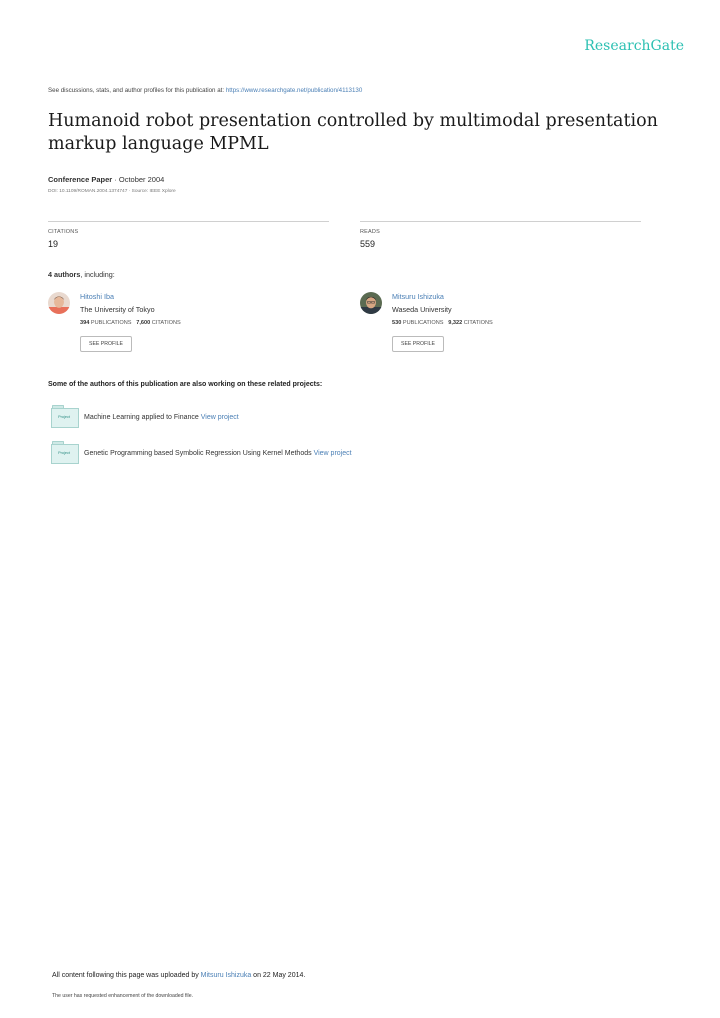 The image size is (720, 1018). What do you see at coordinates (138, 179) in the screenshot?
I see `publication-date: · October 2004` at bounding box center [138, 179].